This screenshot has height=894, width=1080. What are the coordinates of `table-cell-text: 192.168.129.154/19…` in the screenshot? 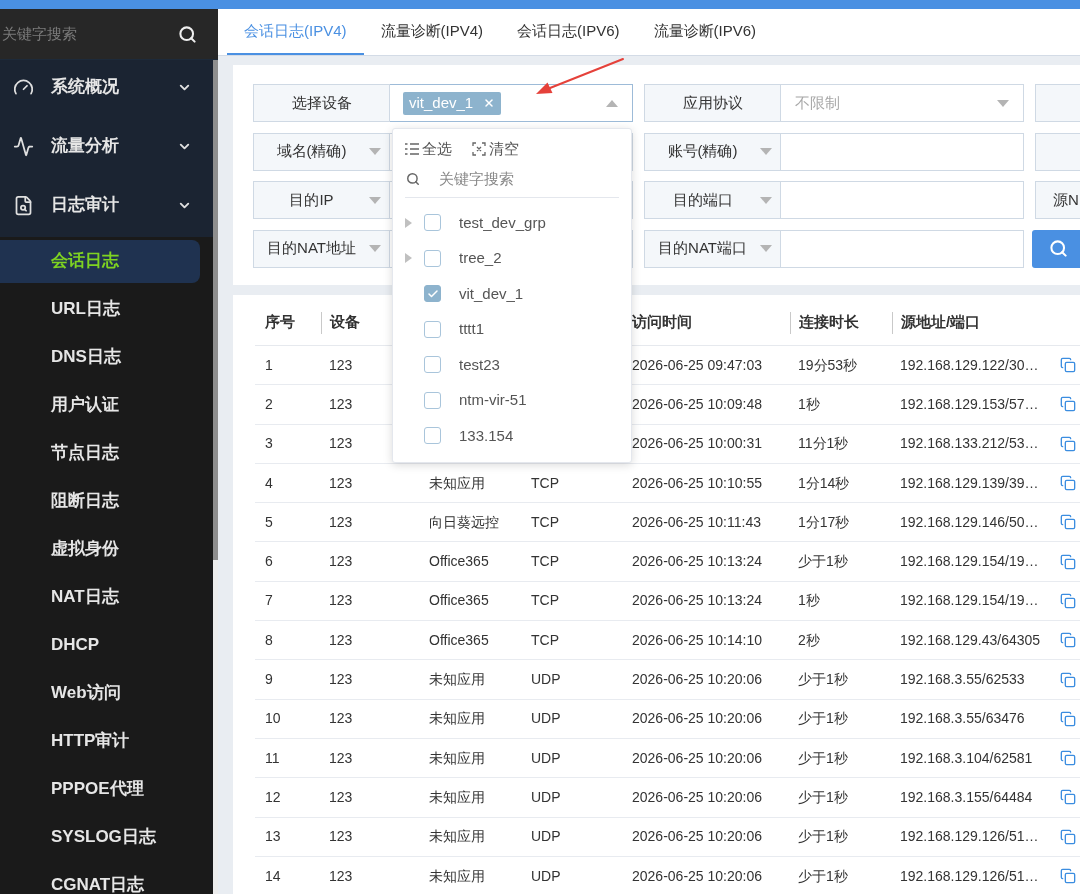 It's located at (969, 601).